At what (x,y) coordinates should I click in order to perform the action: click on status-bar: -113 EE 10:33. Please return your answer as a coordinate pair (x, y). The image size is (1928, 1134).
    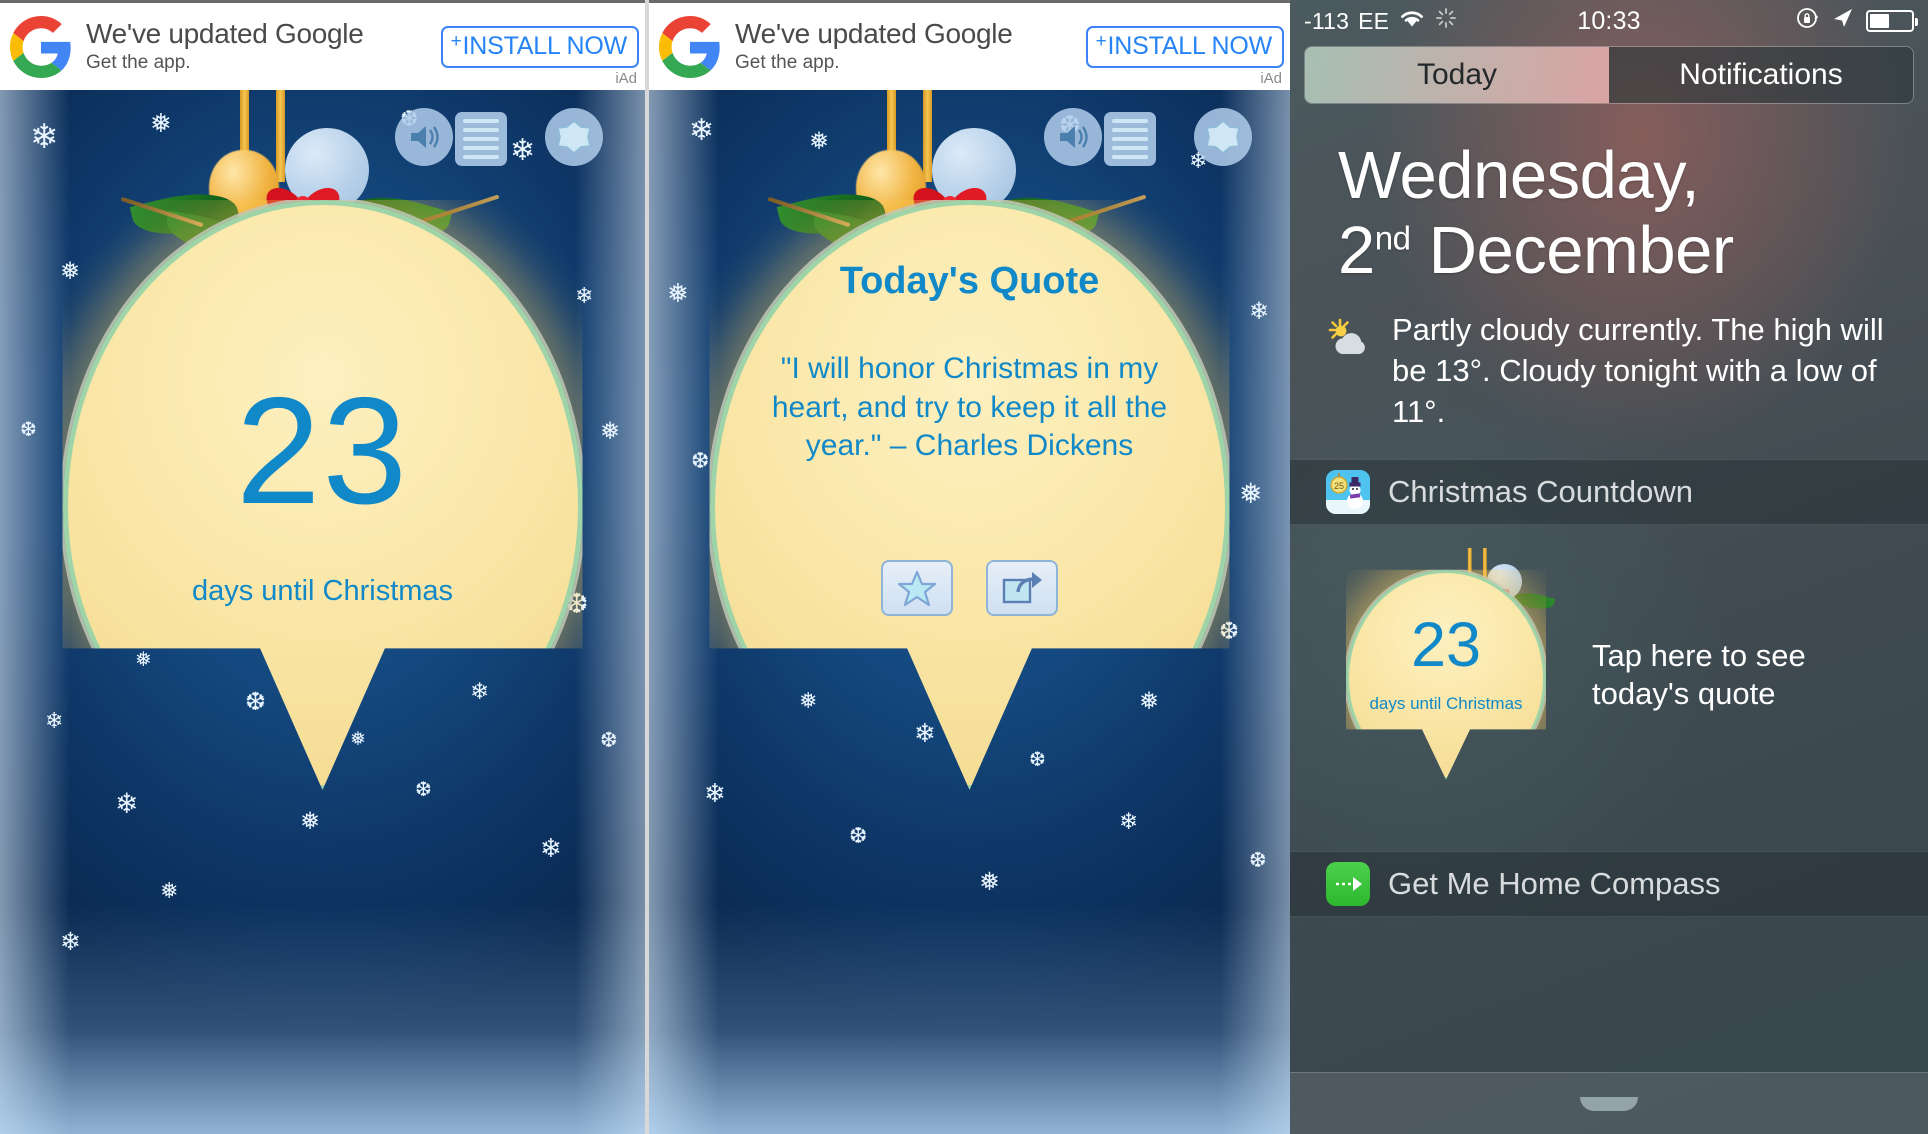
    Looking at the image, I should click on (1609, 21).